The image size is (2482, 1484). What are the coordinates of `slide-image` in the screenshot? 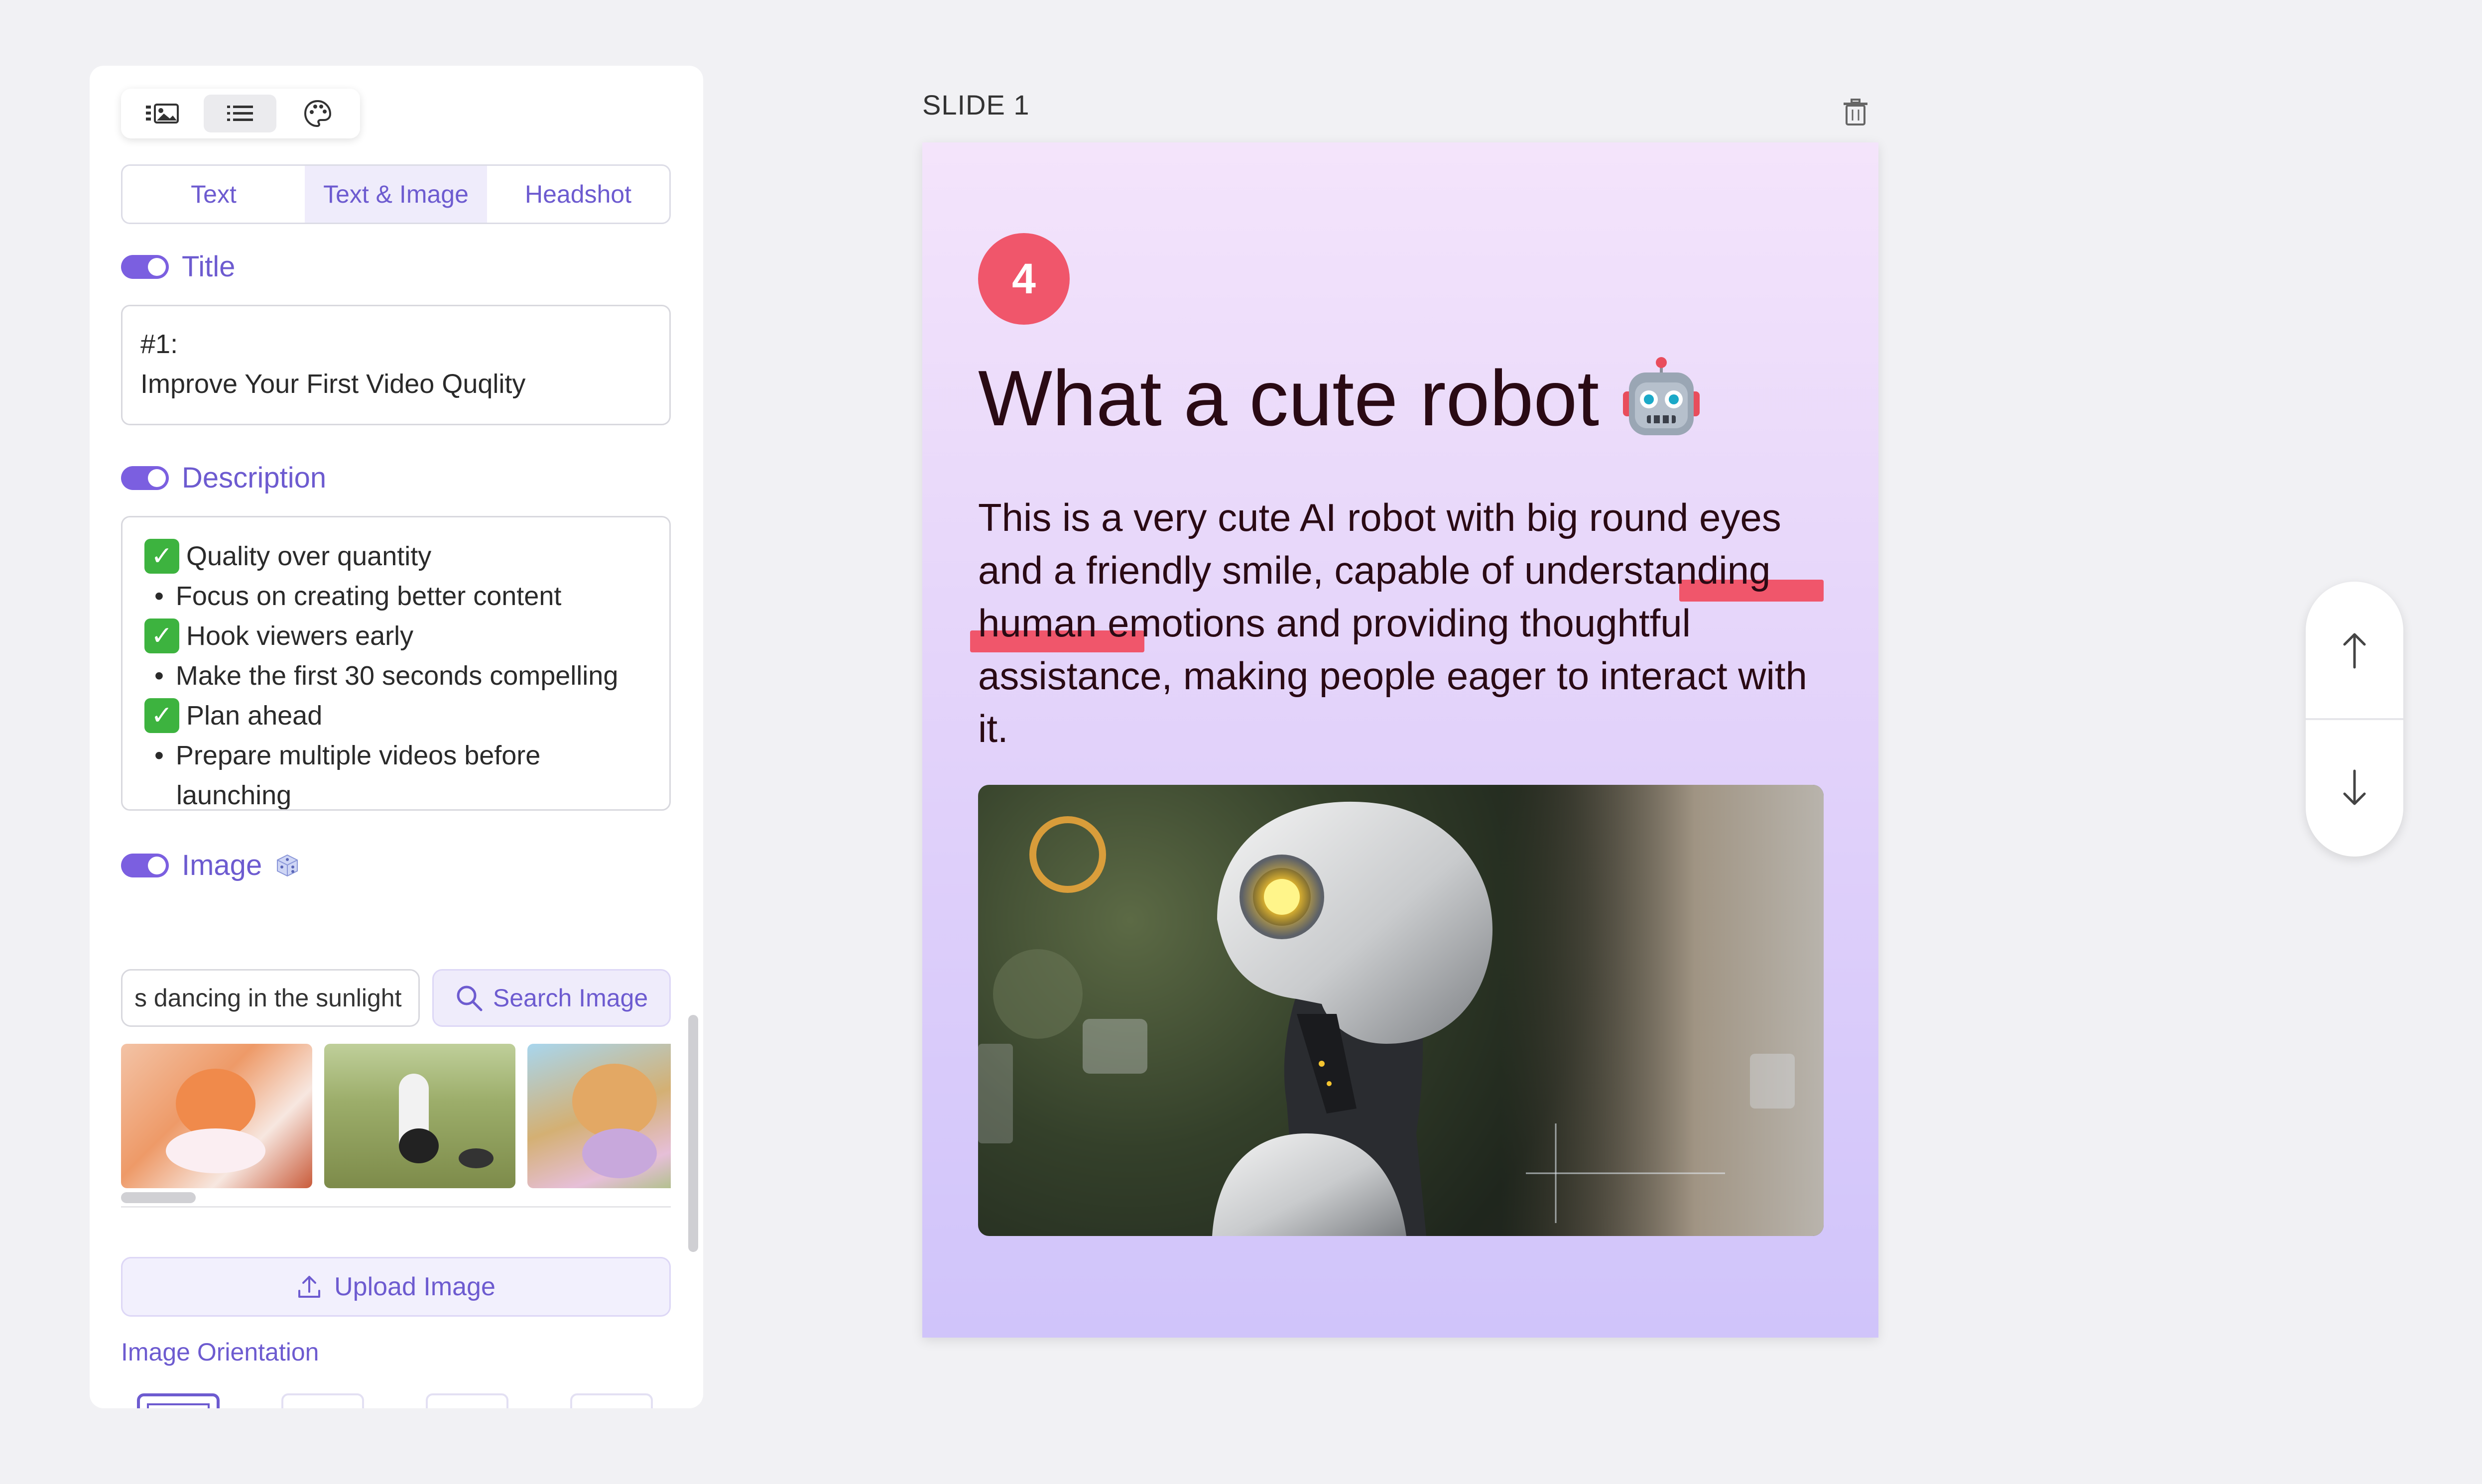 It's located at (1401, 1010).